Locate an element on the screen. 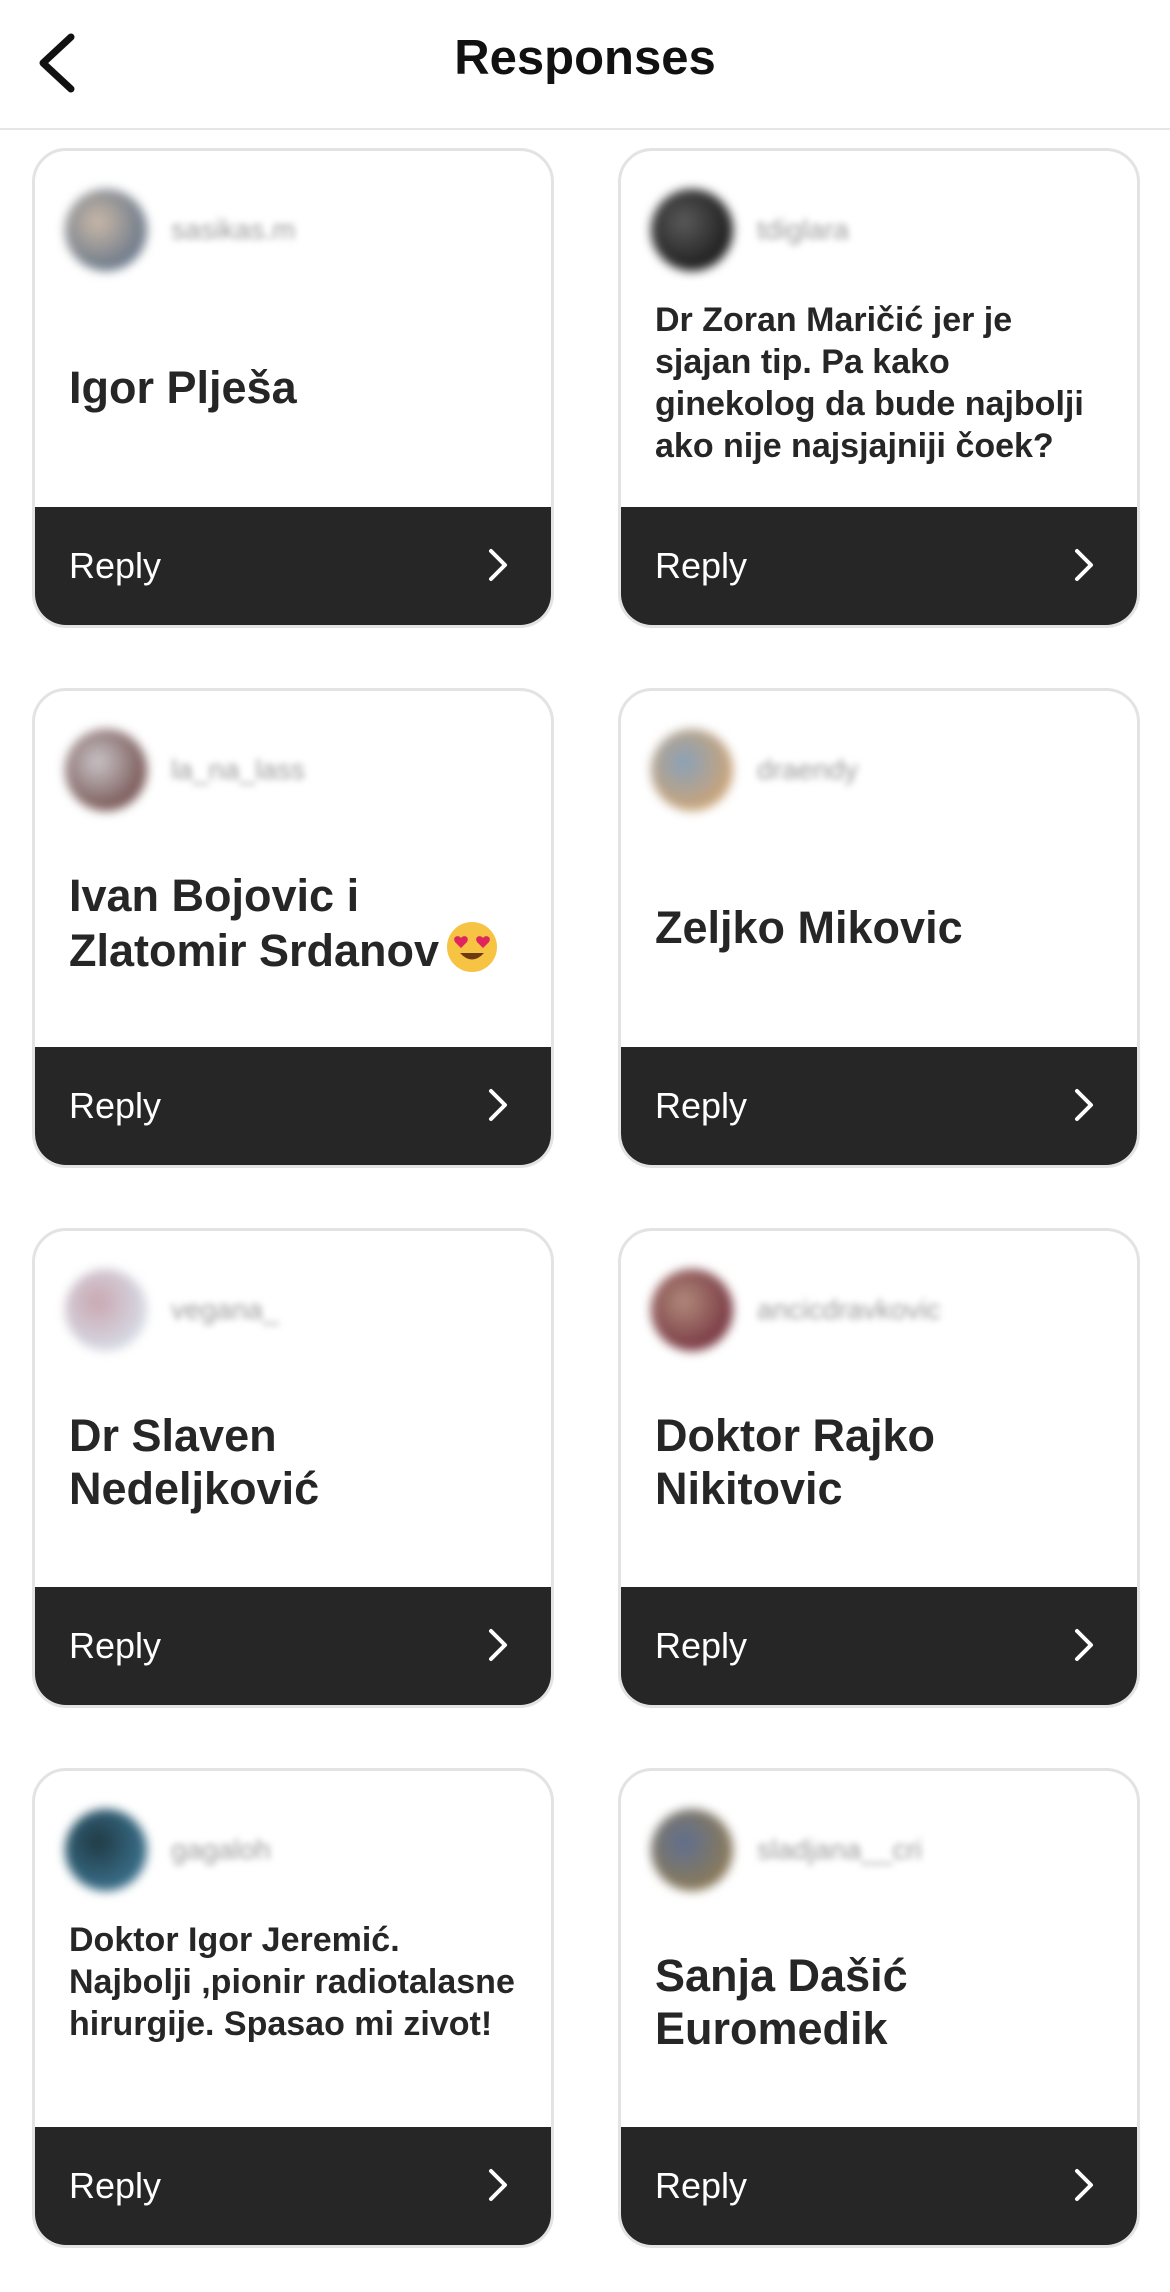 The image size is (1170, 2292). response-text: Igor Plješa is located at coordinates (295, 387).